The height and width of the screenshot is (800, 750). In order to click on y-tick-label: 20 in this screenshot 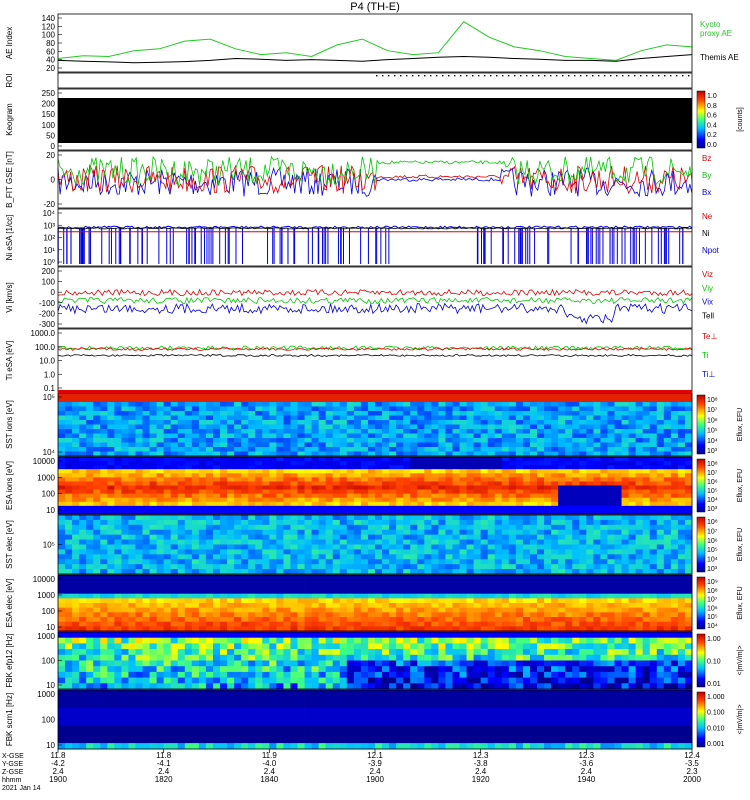, I will do `click(50, 155)`.